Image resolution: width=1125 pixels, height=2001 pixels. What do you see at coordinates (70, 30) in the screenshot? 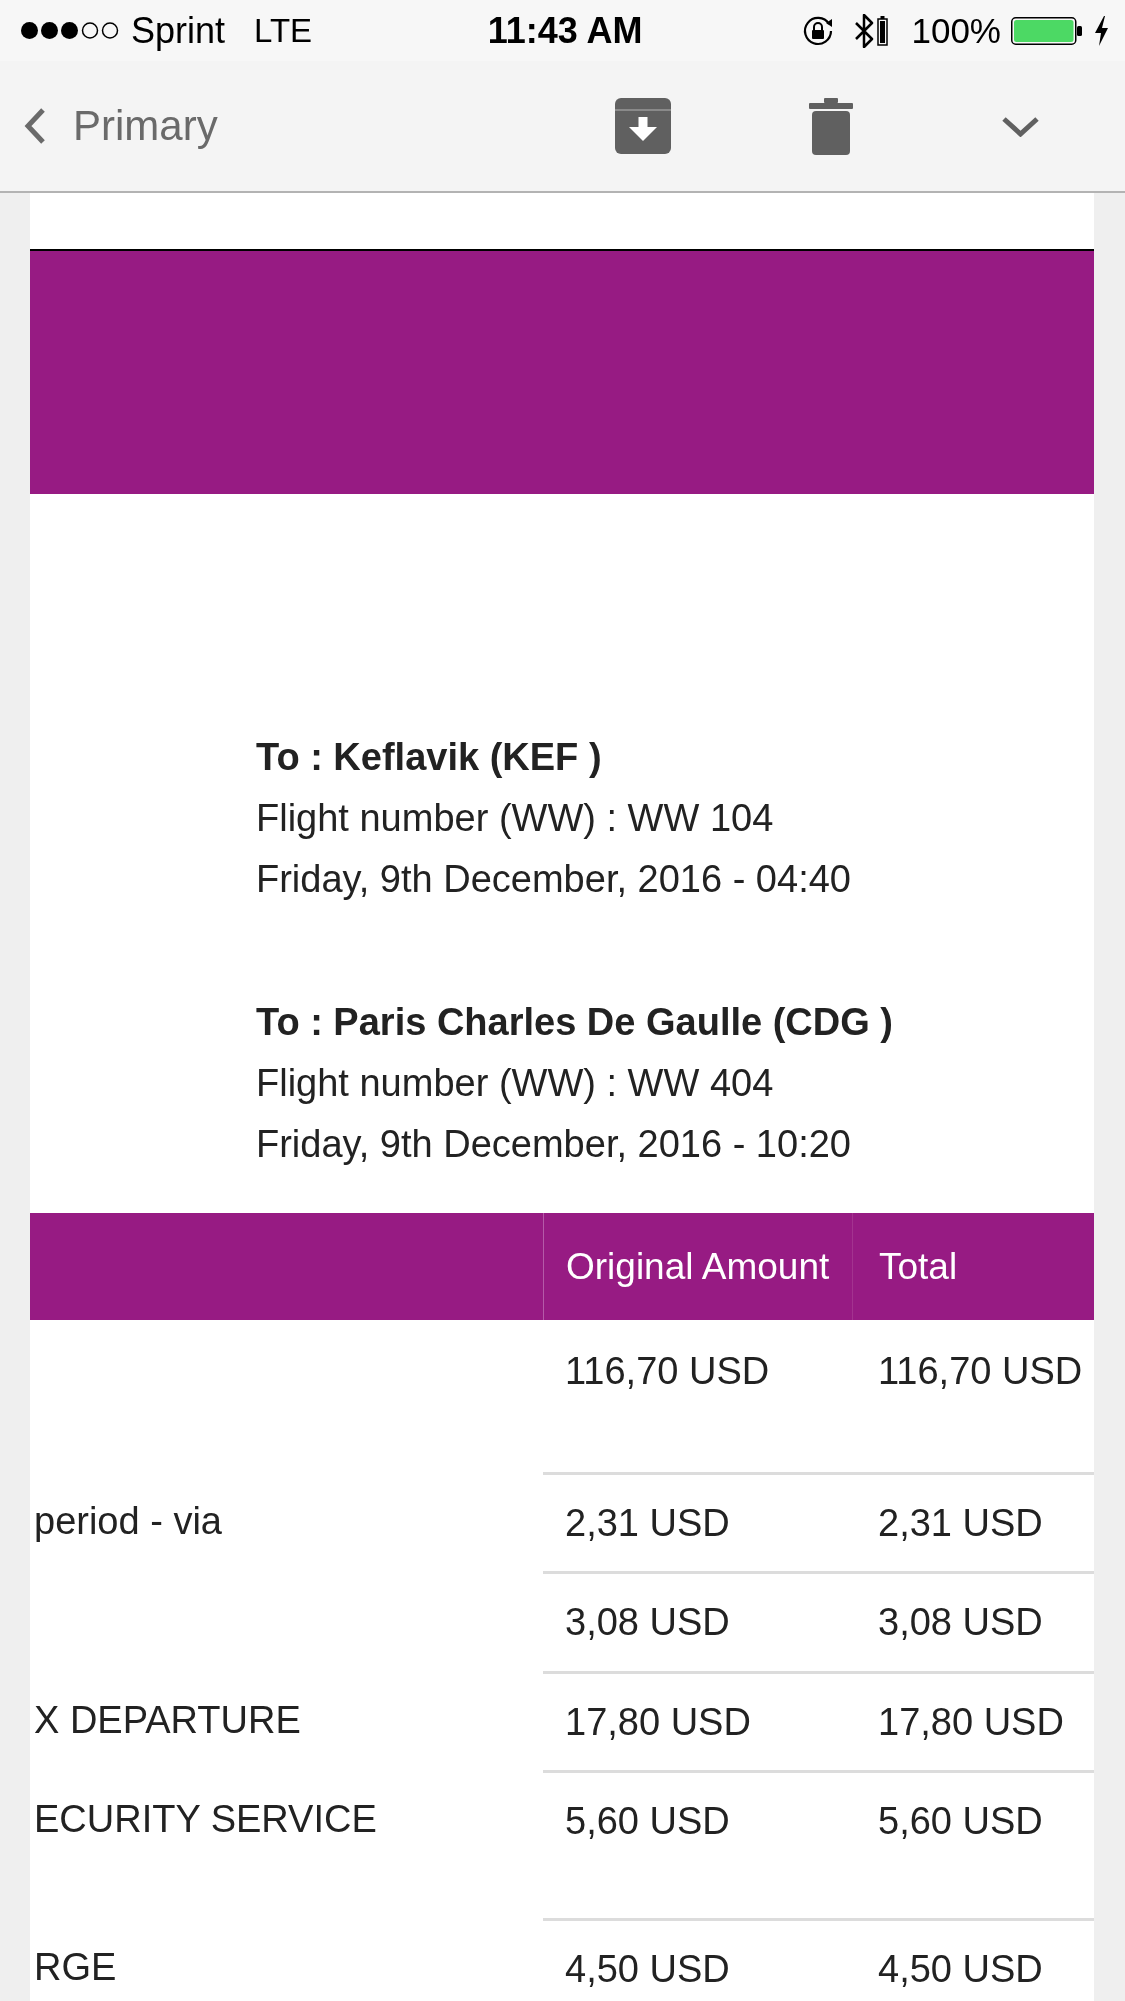
I see `signal-strength-icon` at bounding box center [70, 30].